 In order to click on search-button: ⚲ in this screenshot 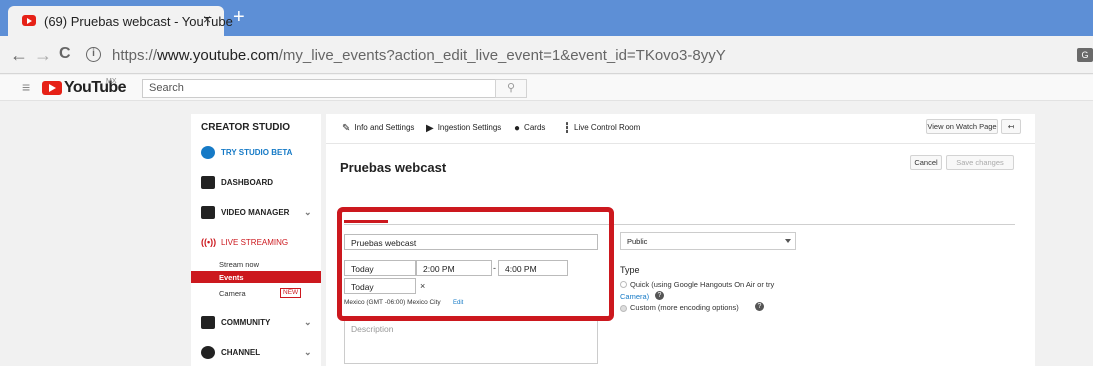, I will do `click(511, 88)`.